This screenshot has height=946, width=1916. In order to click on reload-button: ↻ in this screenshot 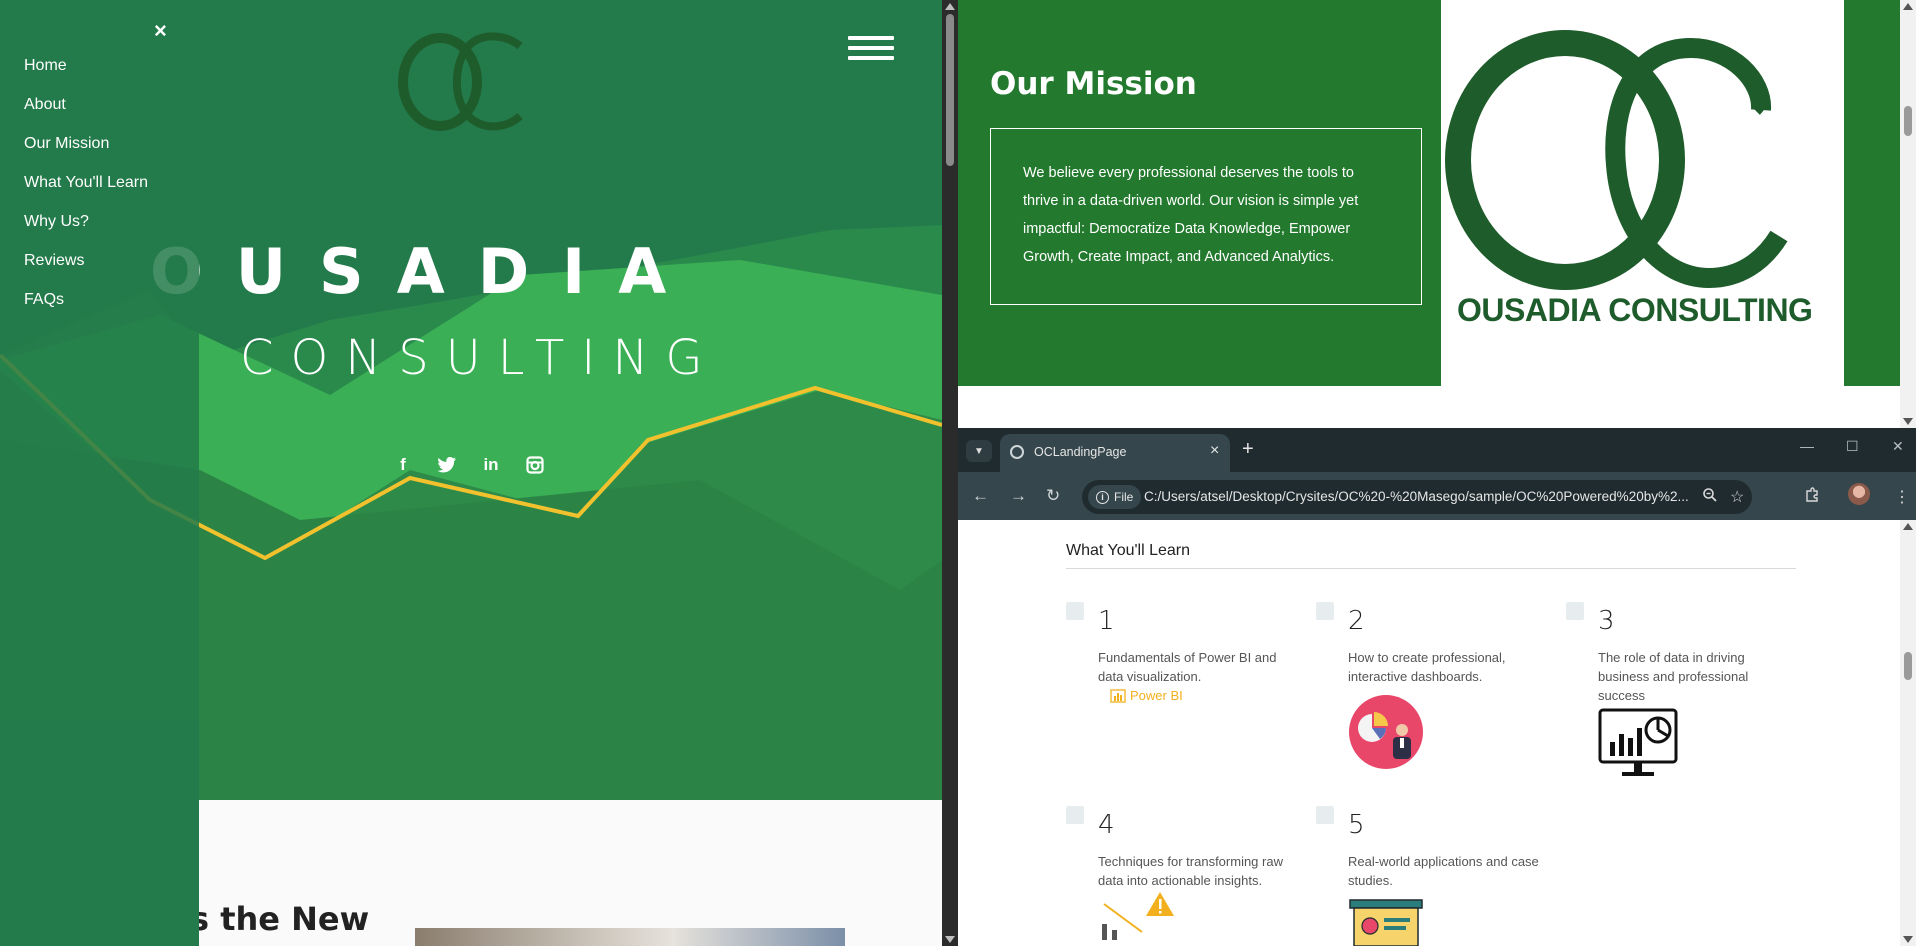, I will do `click(1053, 496)`.